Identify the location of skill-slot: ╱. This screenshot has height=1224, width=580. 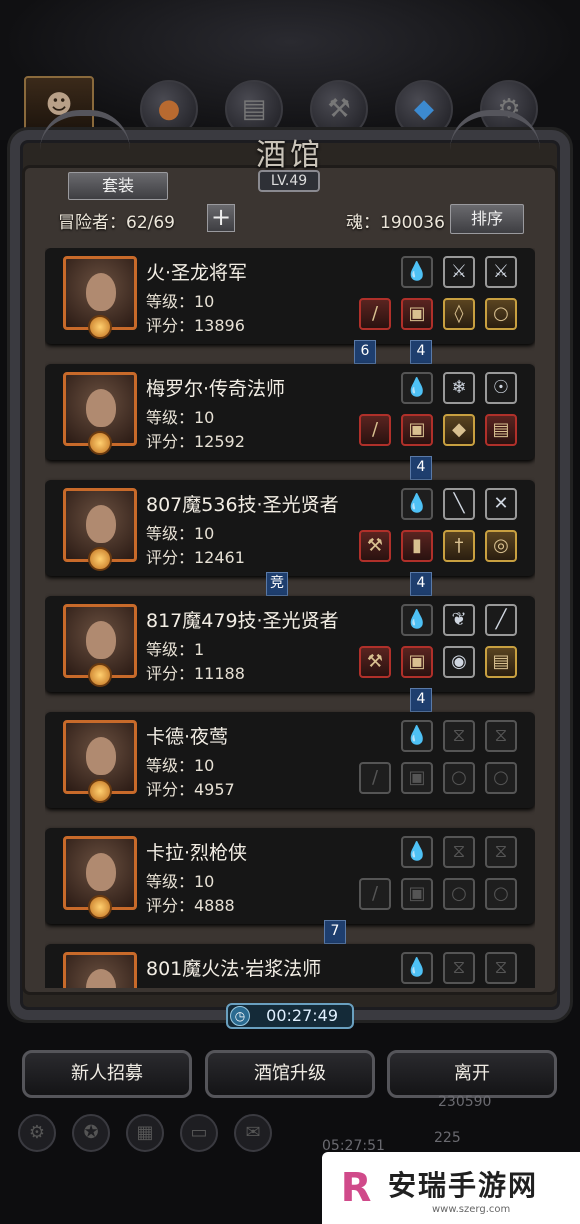
(501, 620).